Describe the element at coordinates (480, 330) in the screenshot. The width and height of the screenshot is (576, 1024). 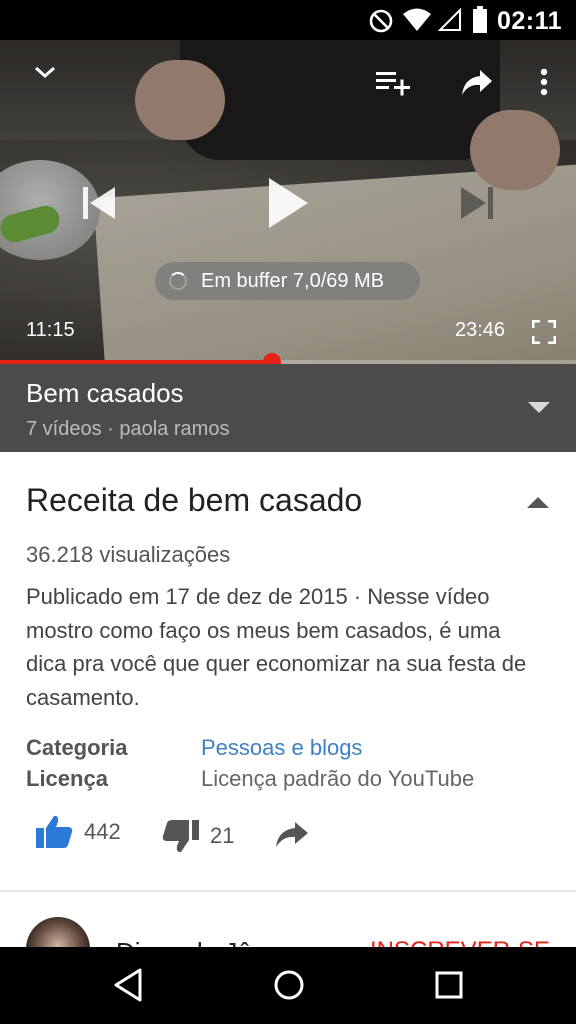
I see `duration: 23:46` at that location.